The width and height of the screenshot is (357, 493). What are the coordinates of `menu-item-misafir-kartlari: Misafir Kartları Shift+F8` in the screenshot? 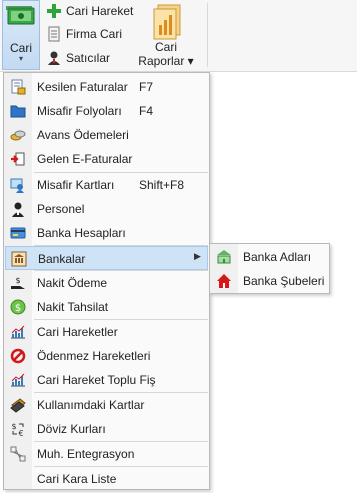 It's located at (106, 185).